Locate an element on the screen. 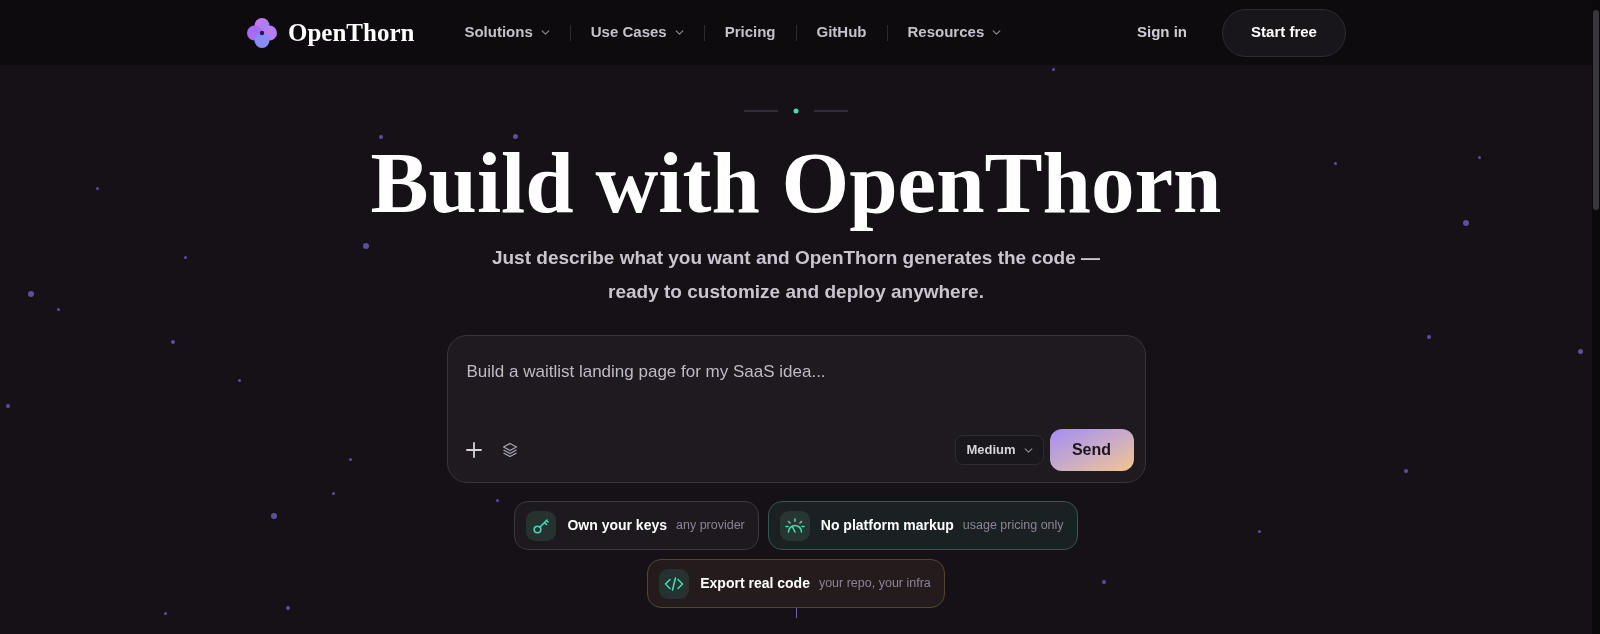 This screenshot has width=1600, height=634. sign-in-link: Sign in is located at coordinates (1162, 32).